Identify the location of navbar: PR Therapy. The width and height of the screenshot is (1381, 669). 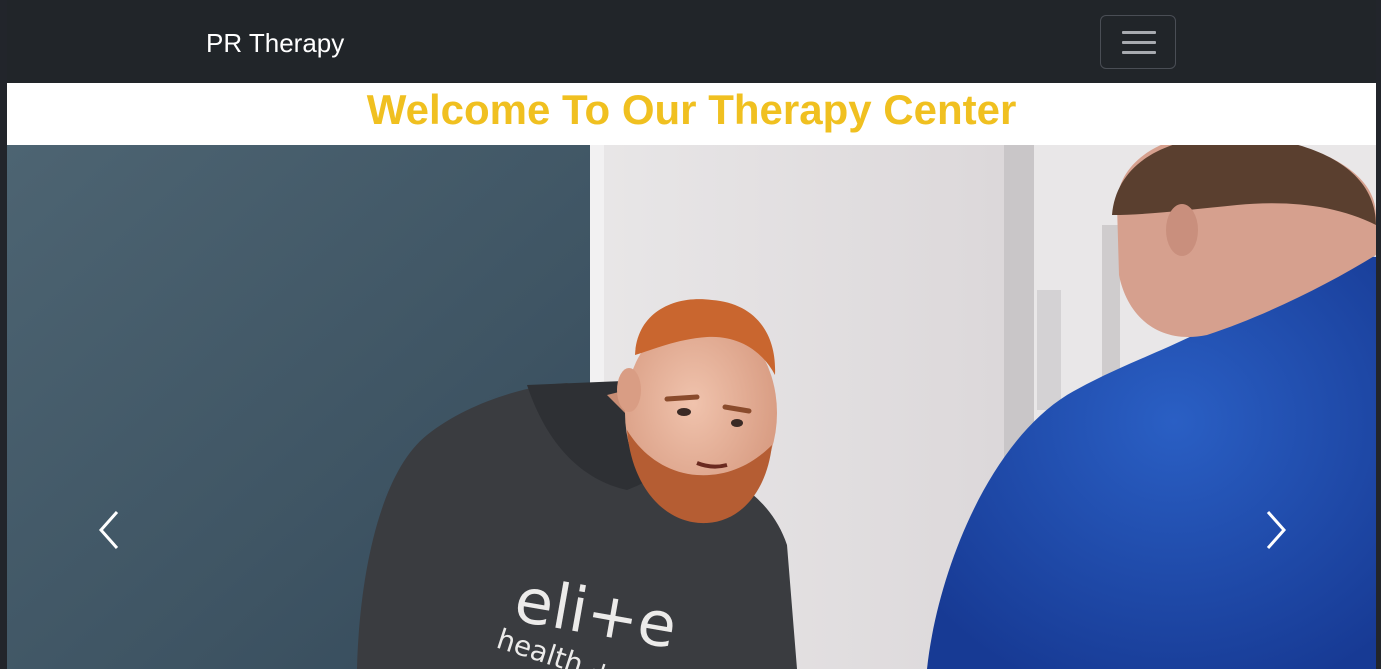
(691, 41).